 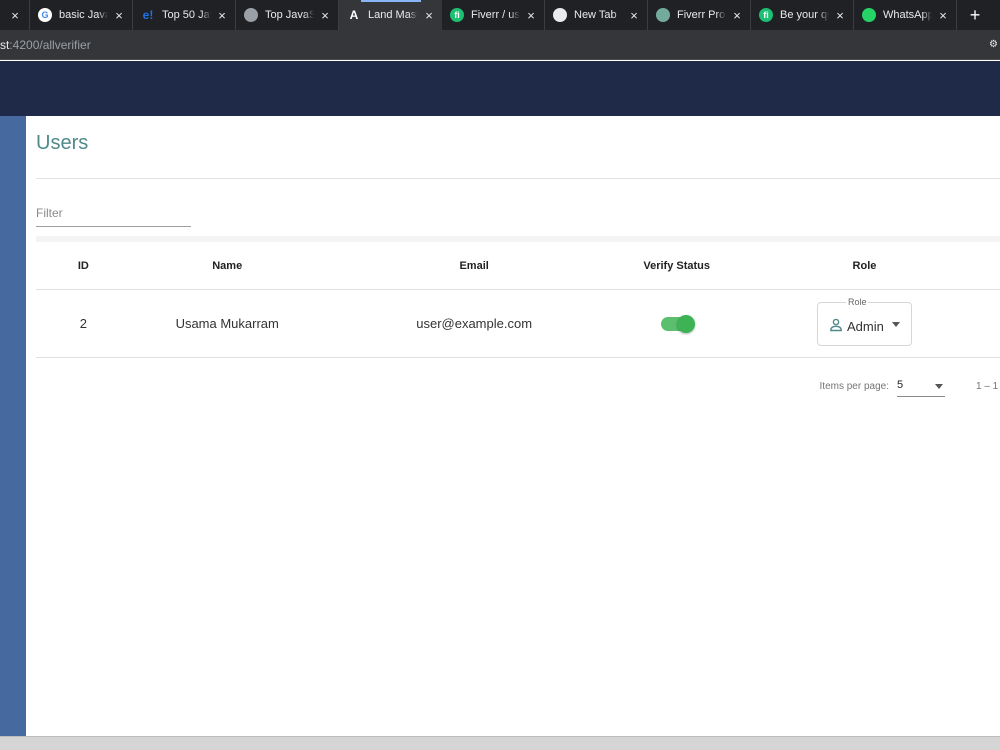 I want to click on extension-icon: ⚙, so click(x=993, y=44).